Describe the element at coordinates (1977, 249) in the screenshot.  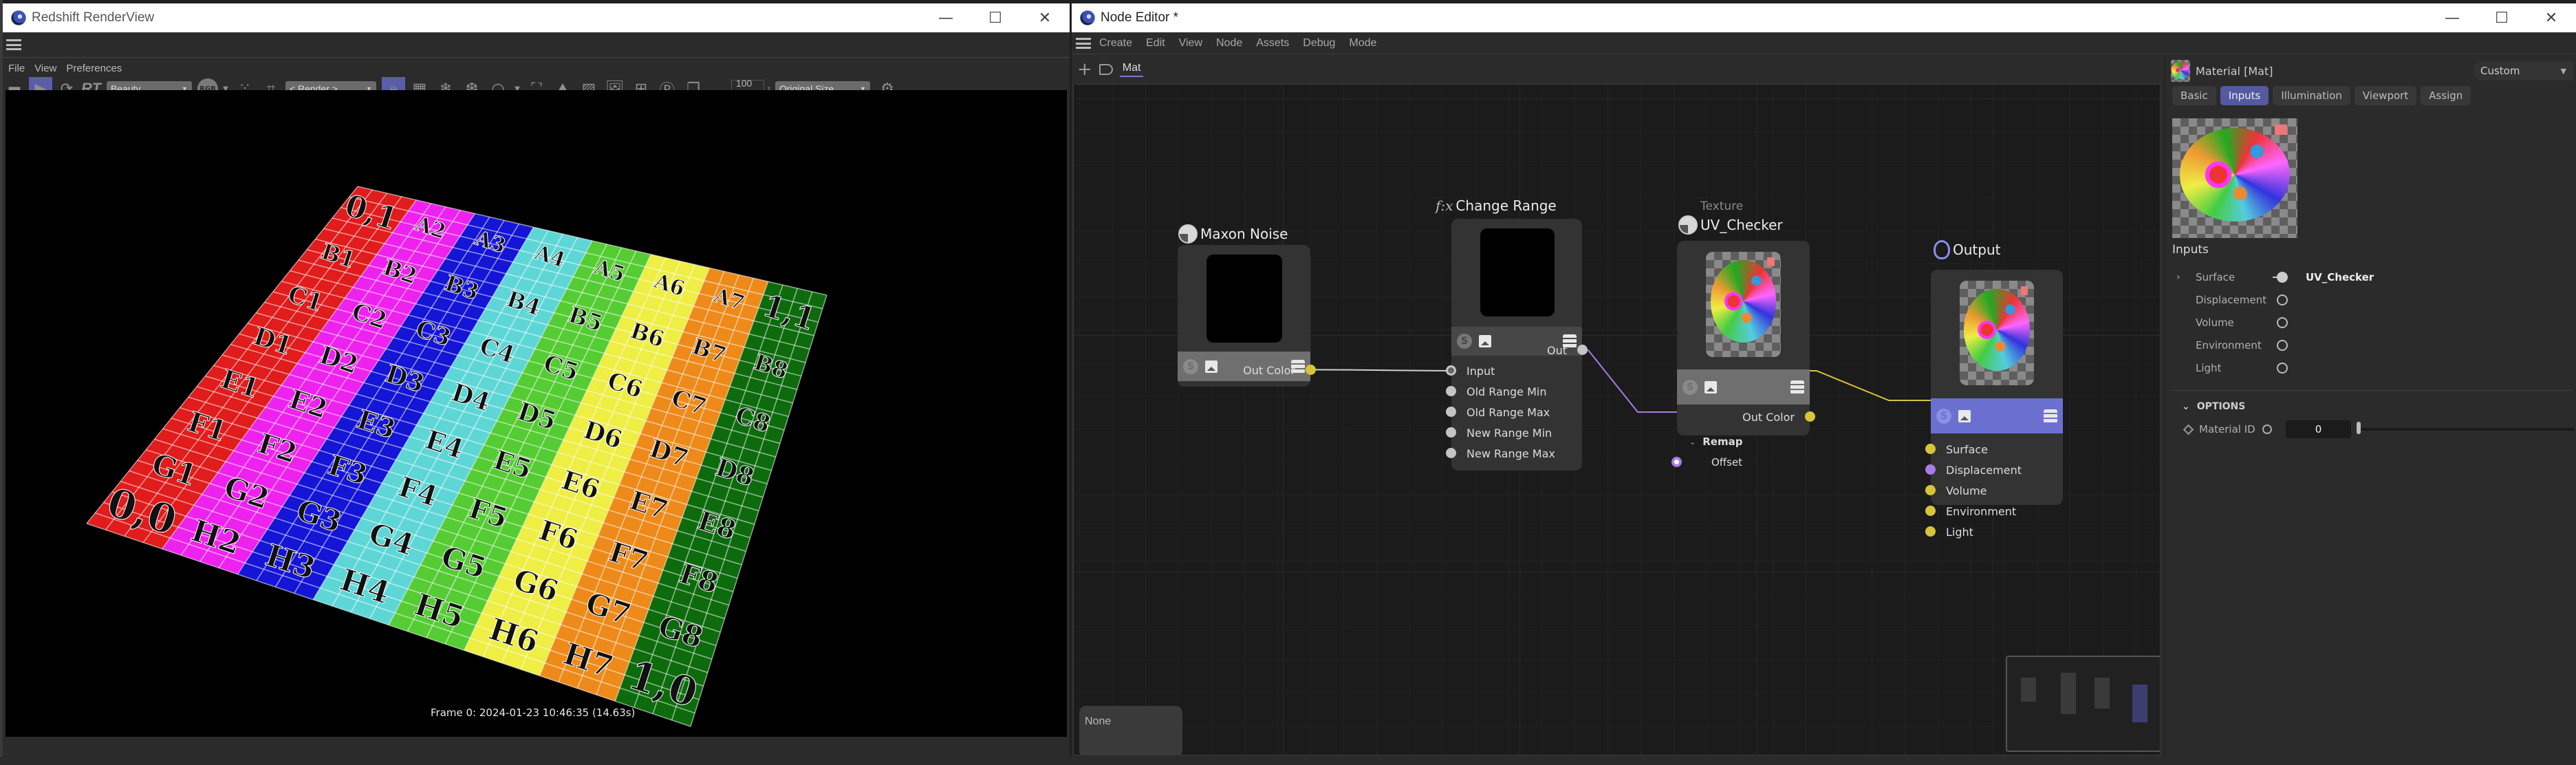
I see `output-title-text: Output` at that location.